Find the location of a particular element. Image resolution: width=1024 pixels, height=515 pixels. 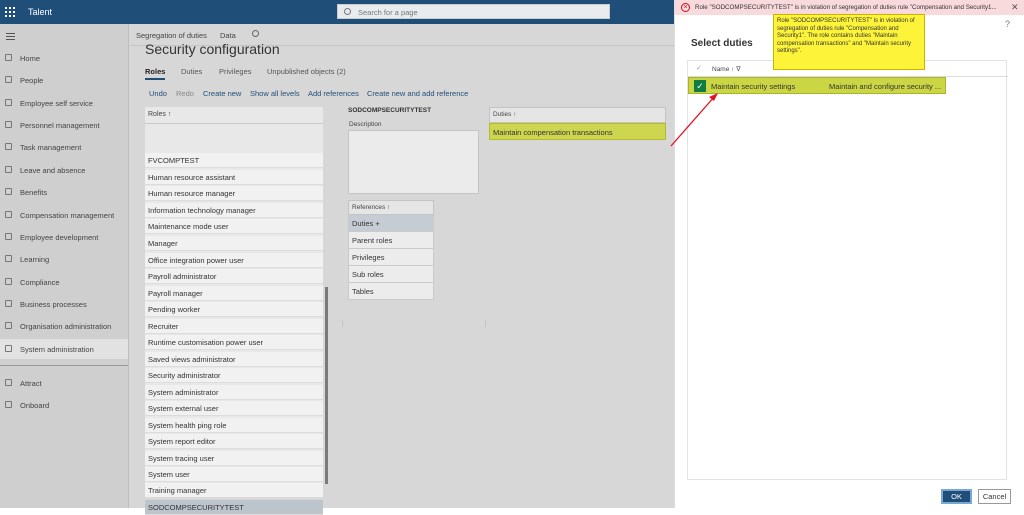

sidebar-item-compensation-management: Compensation management is located at coordinates (64, 215).